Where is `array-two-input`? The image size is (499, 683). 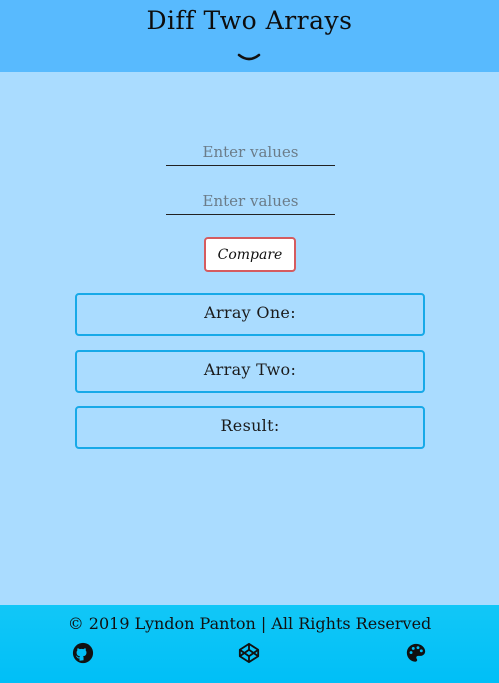 array-two-input is located at coordinates (250, 201).